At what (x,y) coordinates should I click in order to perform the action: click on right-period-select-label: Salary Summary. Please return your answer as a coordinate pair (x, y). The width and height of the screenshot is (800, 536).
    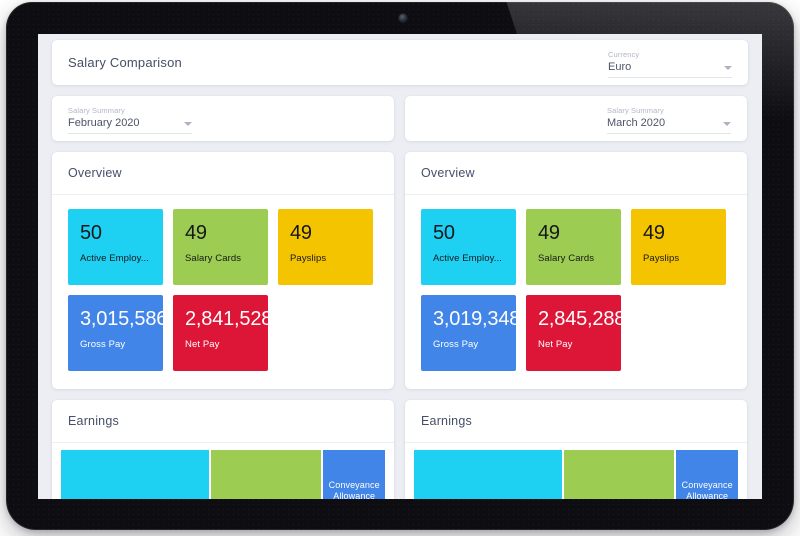
    Looking at the image, I should click on (635, 110).